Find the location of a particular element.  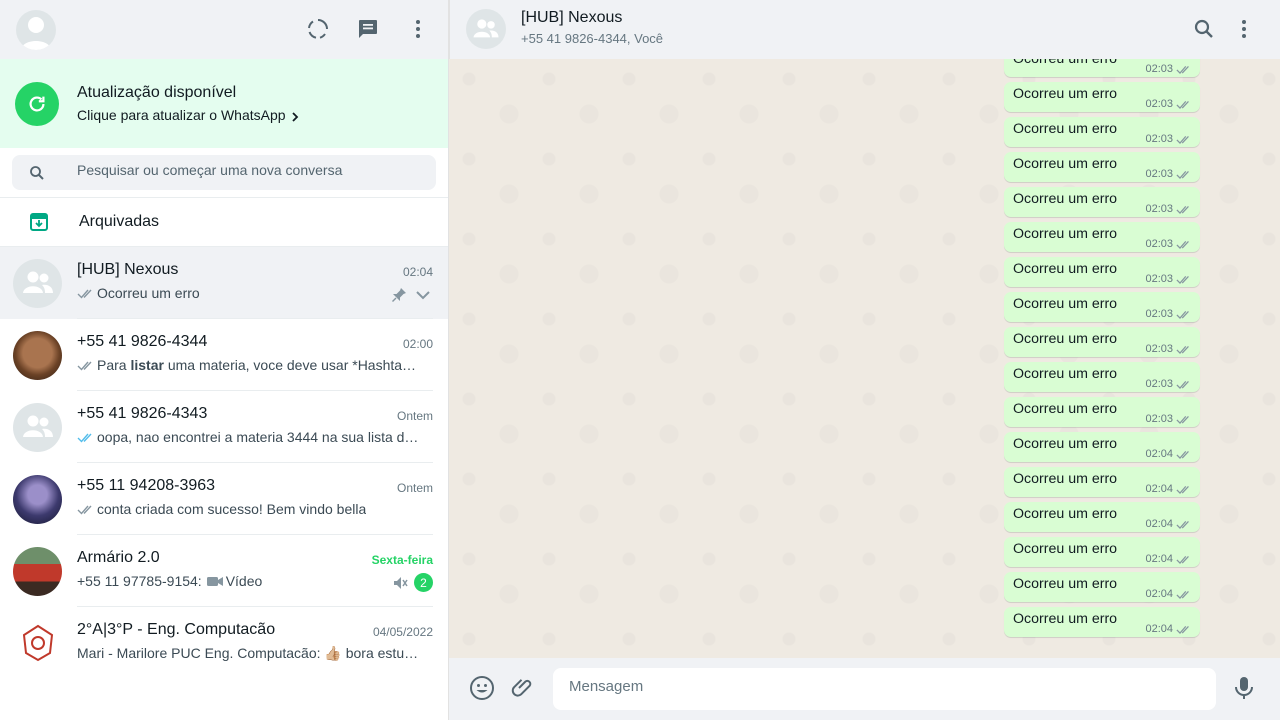

chat-name: 2°A|3°P - Eng. Computacão is located at coordinates (176, 629).